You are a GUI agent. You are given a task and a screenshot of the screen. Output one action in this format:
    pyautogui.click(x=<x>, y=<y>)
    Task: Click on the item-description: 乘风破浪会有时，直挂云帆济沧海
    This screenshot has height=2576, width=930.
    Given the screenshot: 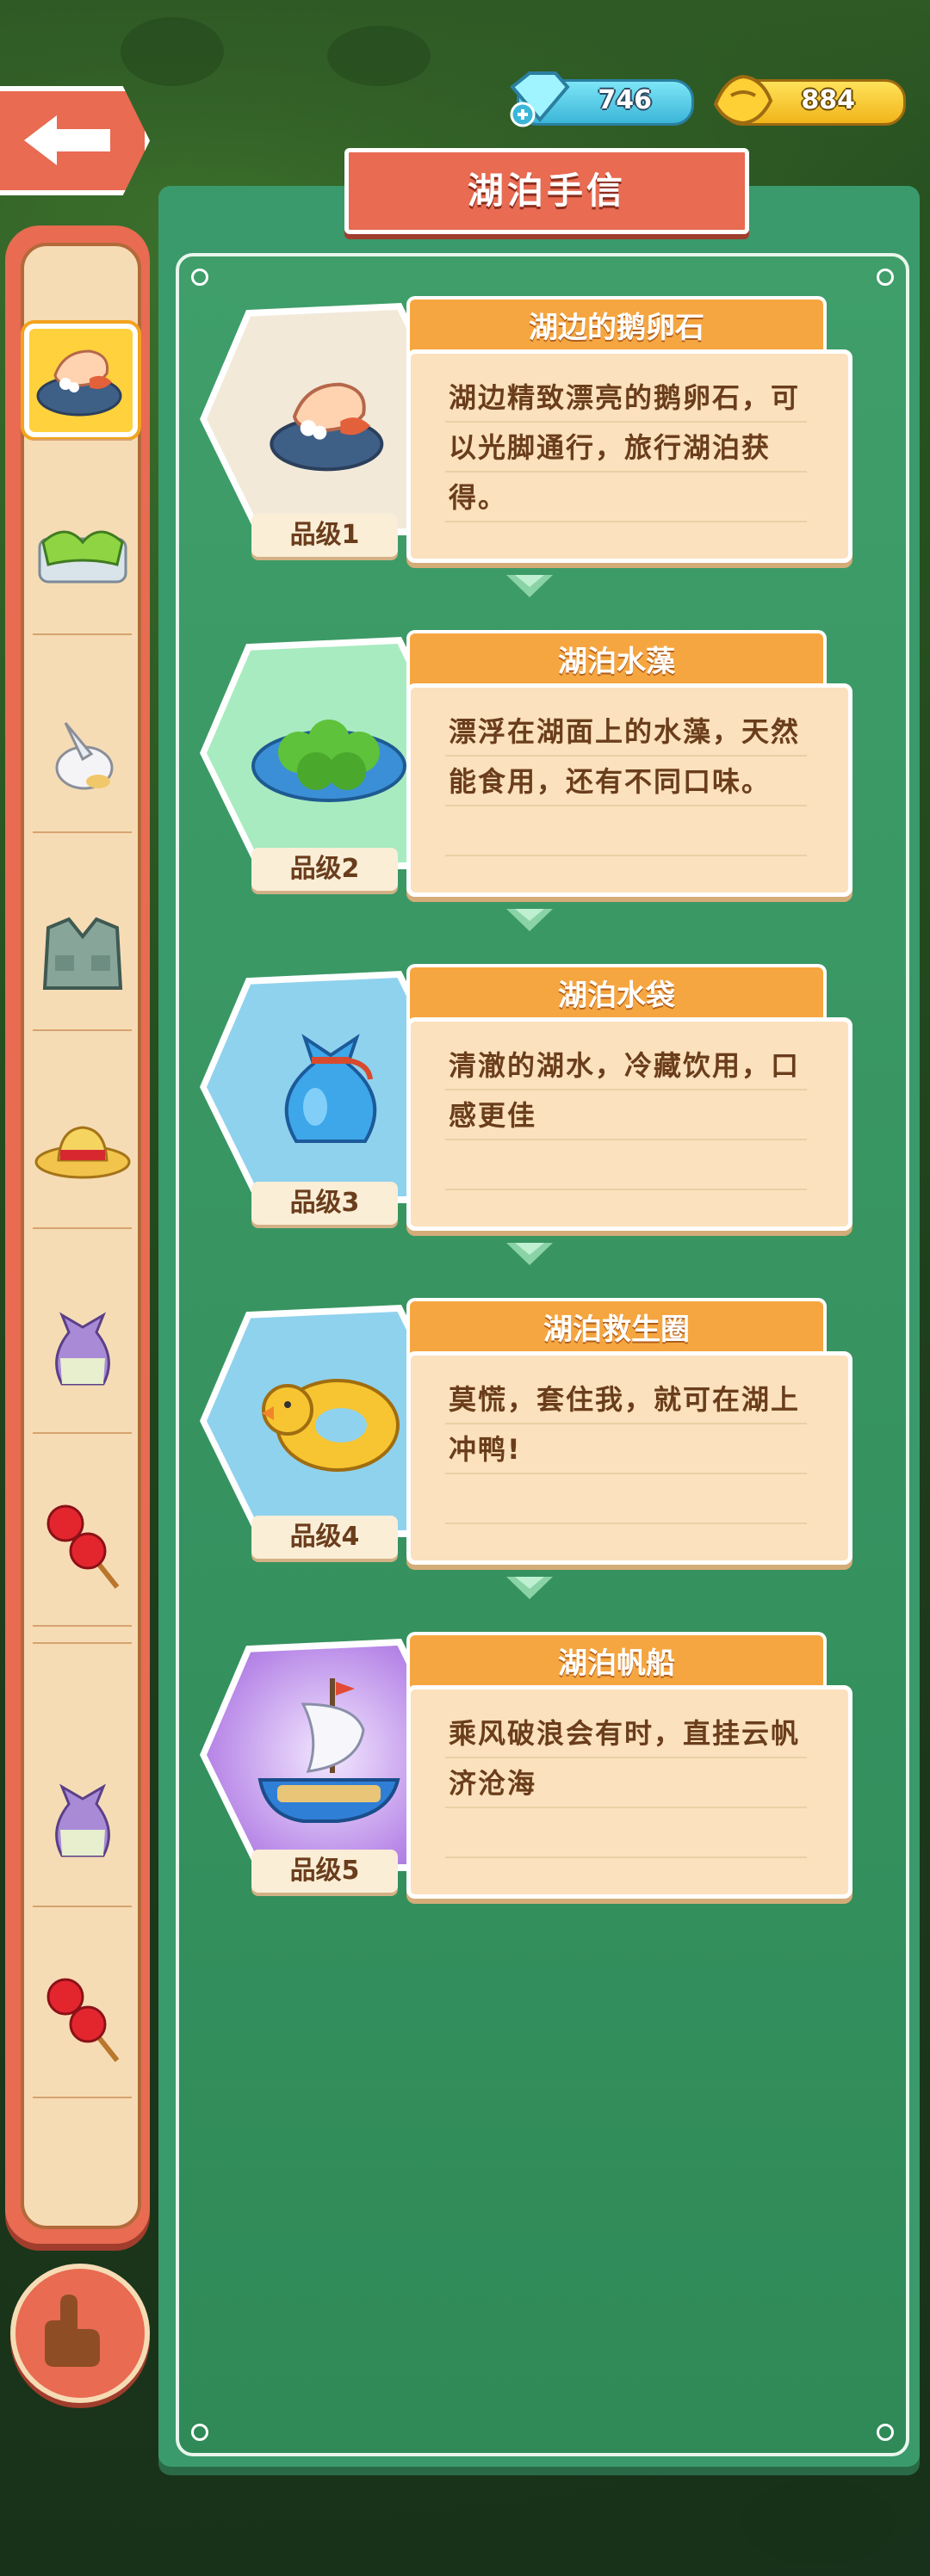 What is the action you would take?
    pyautogui.click(x=625, y=1758)
    